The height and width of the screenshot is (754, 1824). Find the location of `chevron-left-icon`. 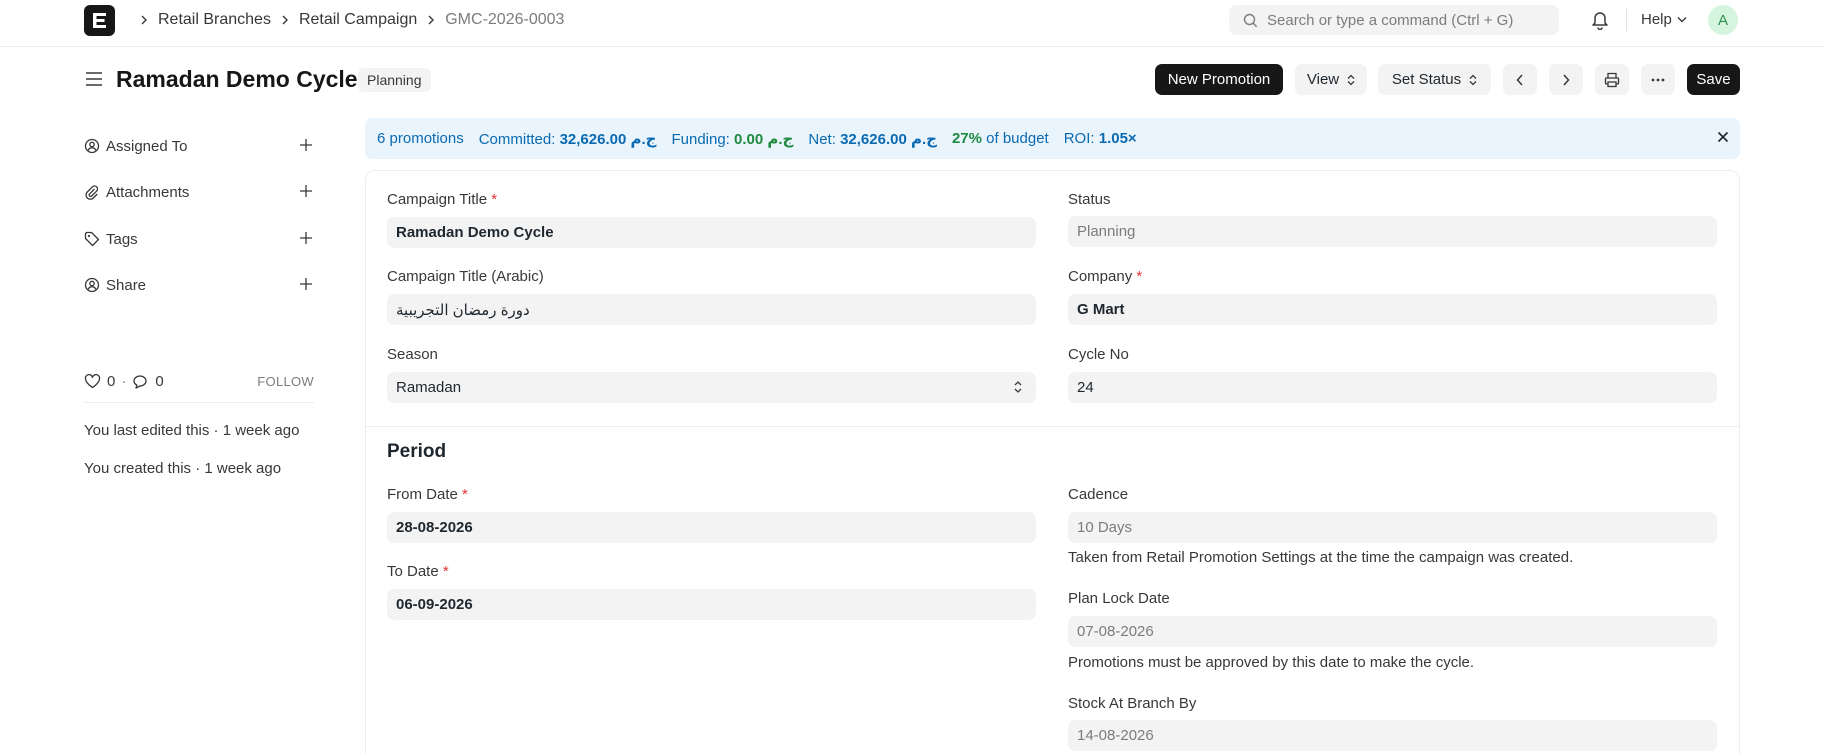

chevron-left-icon is located at coordinates (1519, 79).